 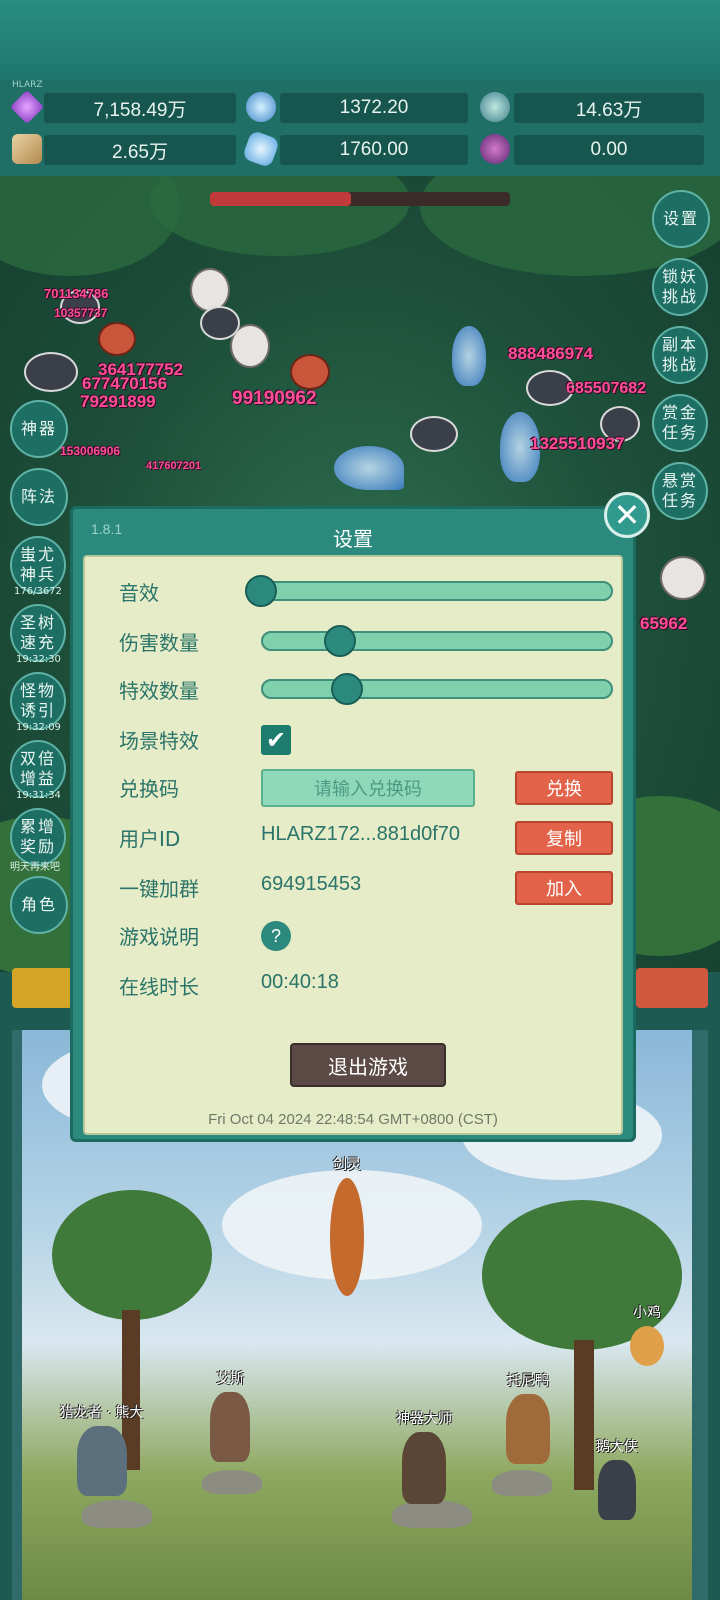 I want to click on npc-ace: 艾斯, so click(x=230, y=1415).